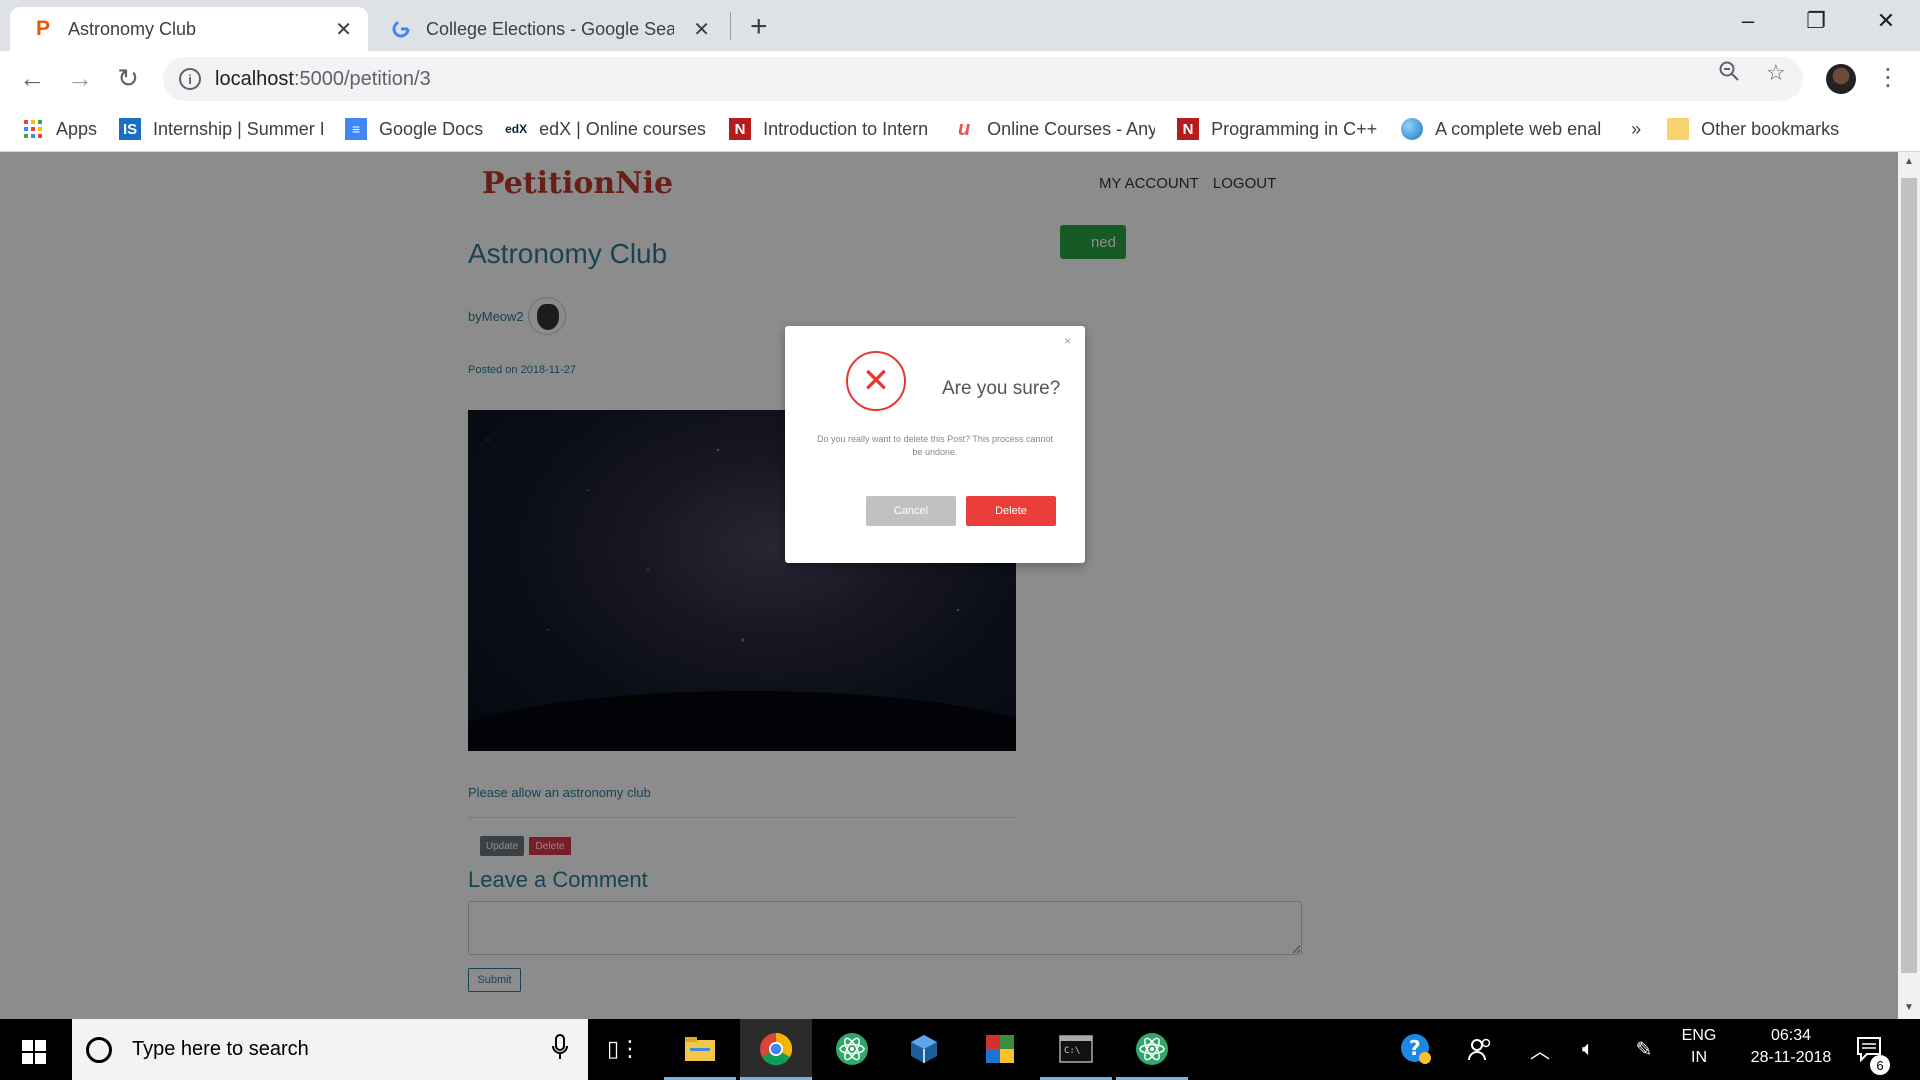  I want to click on taskbar-search: Type here to search, so click(330, 1049).